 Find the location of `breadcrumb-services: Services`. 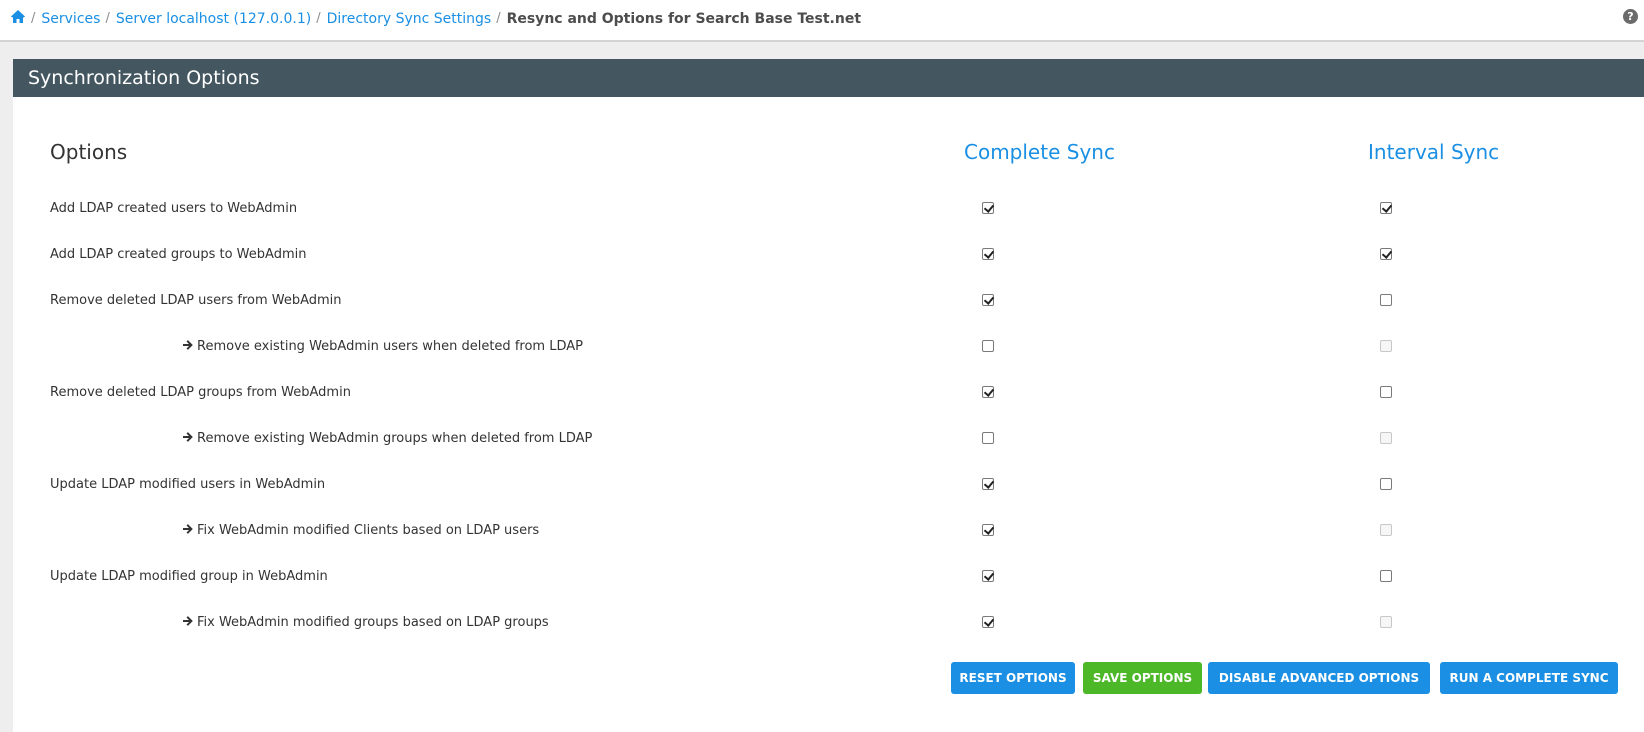

breadcrumb-services: Services is located at coordinates (70, 19).